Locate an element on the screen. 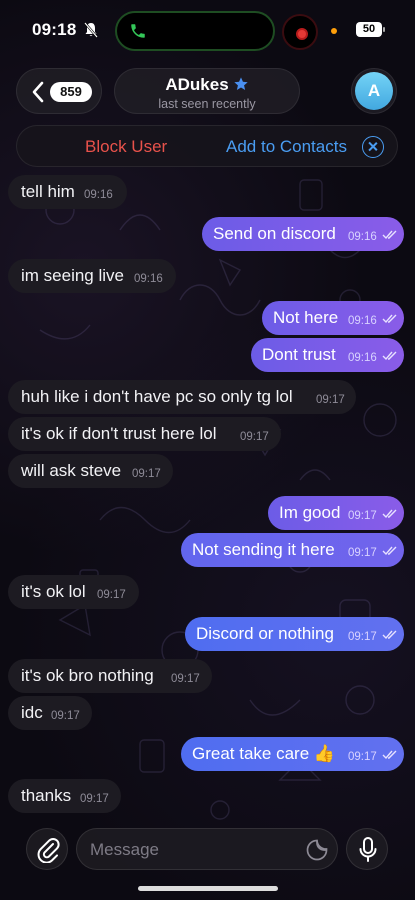 The image size is (415, 900). status-time: 09:18 is located at coordinates (54, 29).